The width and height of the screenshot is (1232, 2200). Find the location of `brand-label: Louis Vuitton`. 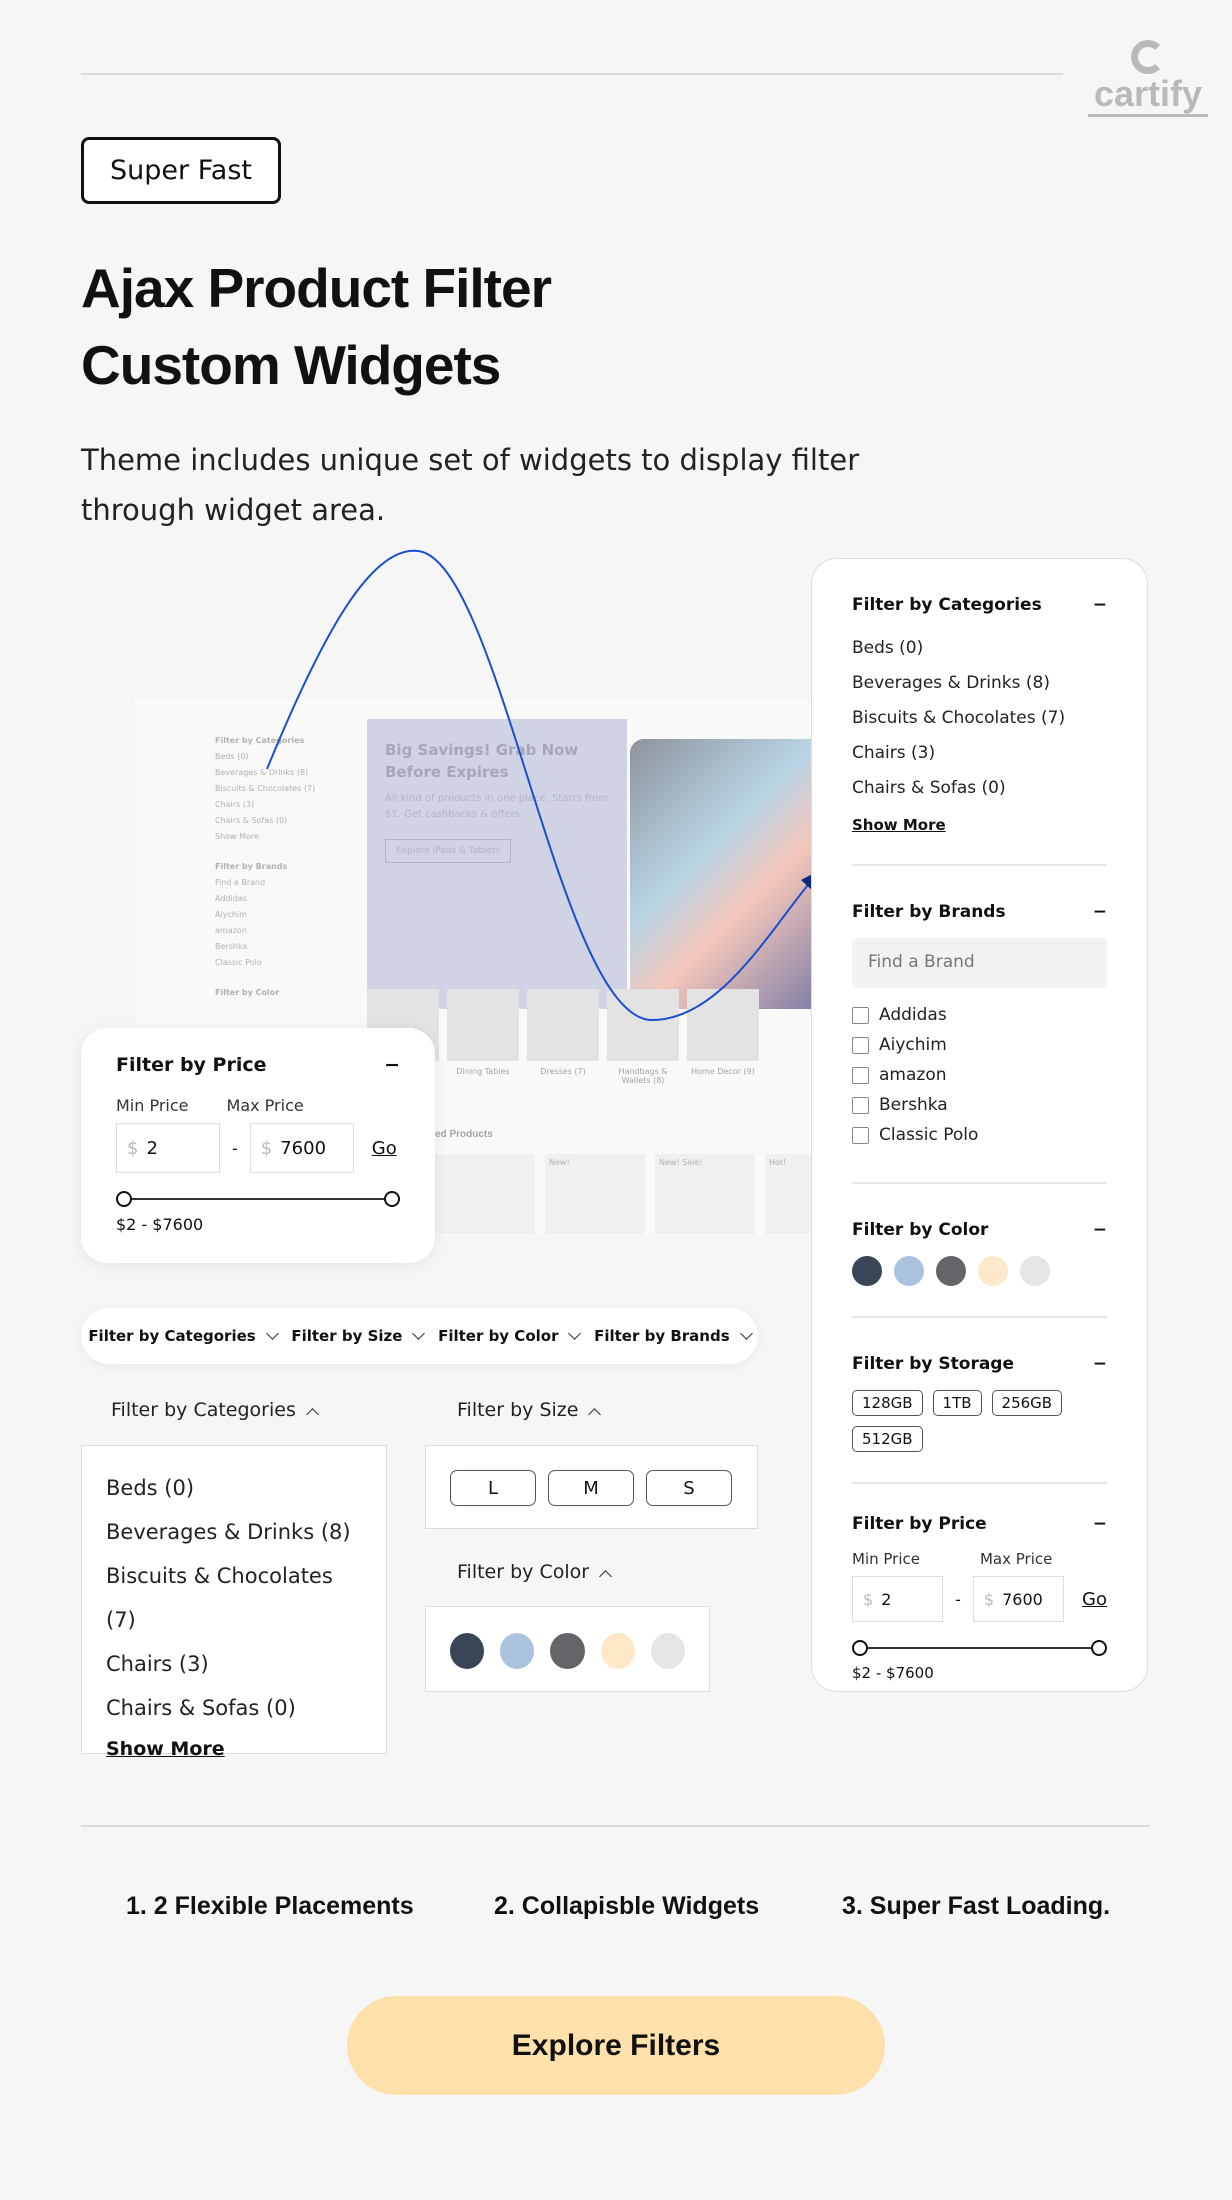

brand-label: Louis Vuitton is located at coordinates (934, 1151).